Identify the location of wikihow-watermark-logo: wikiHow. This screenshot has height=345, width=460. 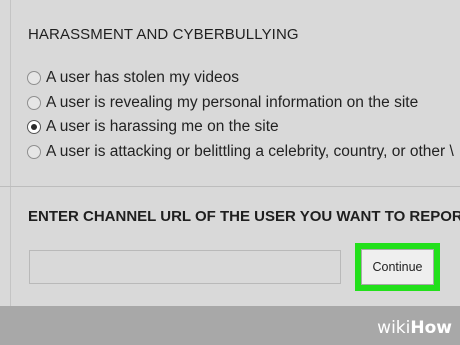
(414, 328).